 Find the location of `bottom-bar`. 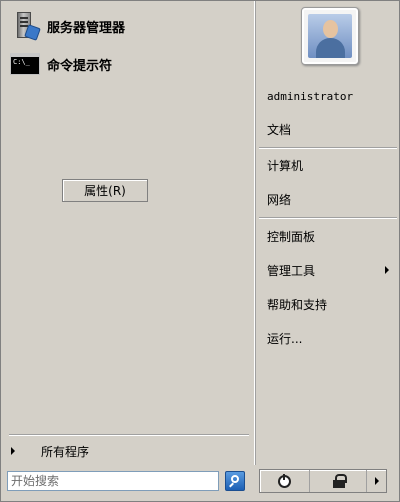

bottom-bar is located at coordinates (200, 483).